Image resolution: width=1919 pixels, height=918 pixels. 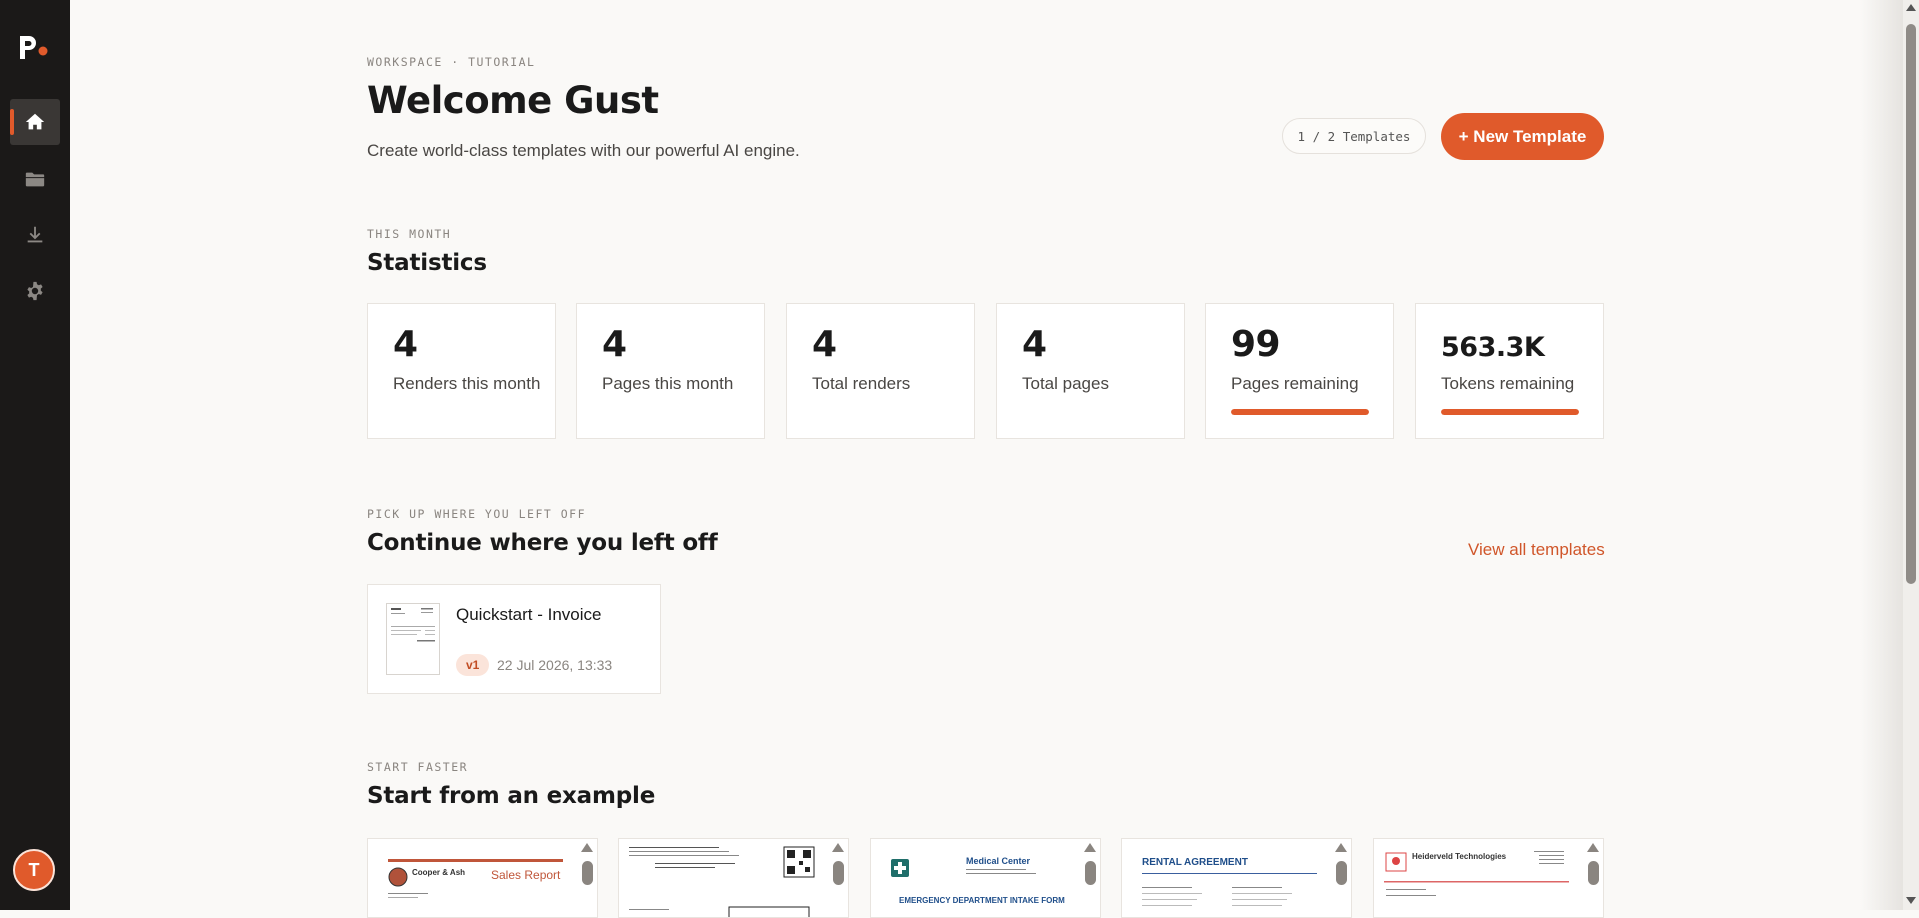 What do you see at coordinates (982, 900) in the screenshot?
I see `example-title: EMERGENCY DEPARTMENT INTAKE FORM` at bounding box center [982, 900].